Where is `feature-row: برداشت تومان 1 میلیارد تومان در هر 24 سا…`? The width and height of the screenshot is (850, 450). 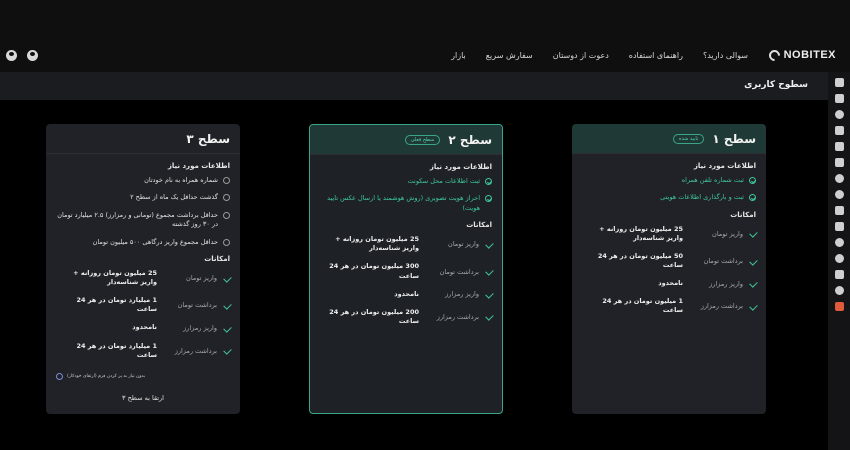 feature-row: برداشت تومان 1 میلیارد تومان در هر 24 سا… is located at coordinates (143, 305).